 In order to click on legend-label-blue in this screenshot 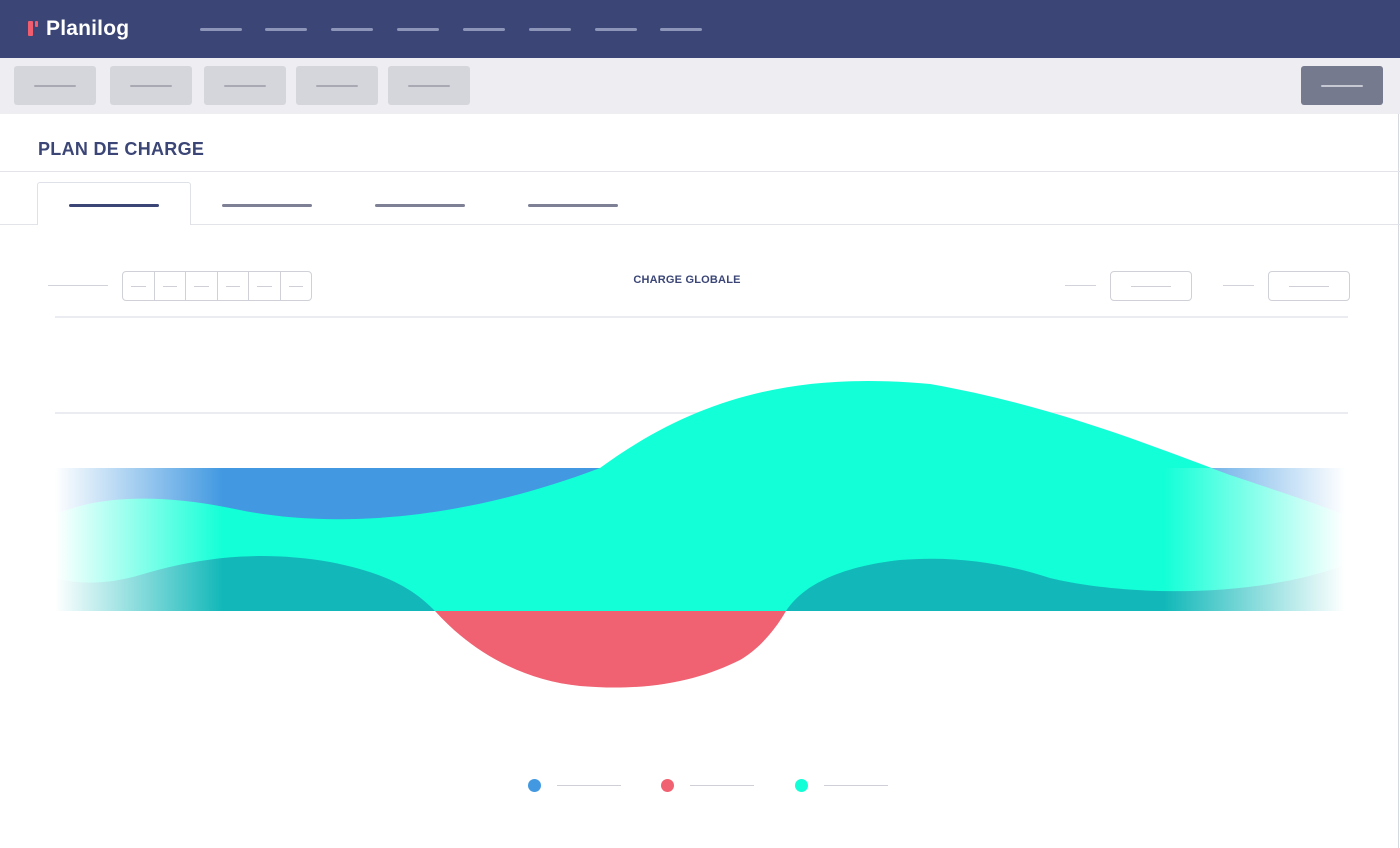, I will do `click(589, 785)`.